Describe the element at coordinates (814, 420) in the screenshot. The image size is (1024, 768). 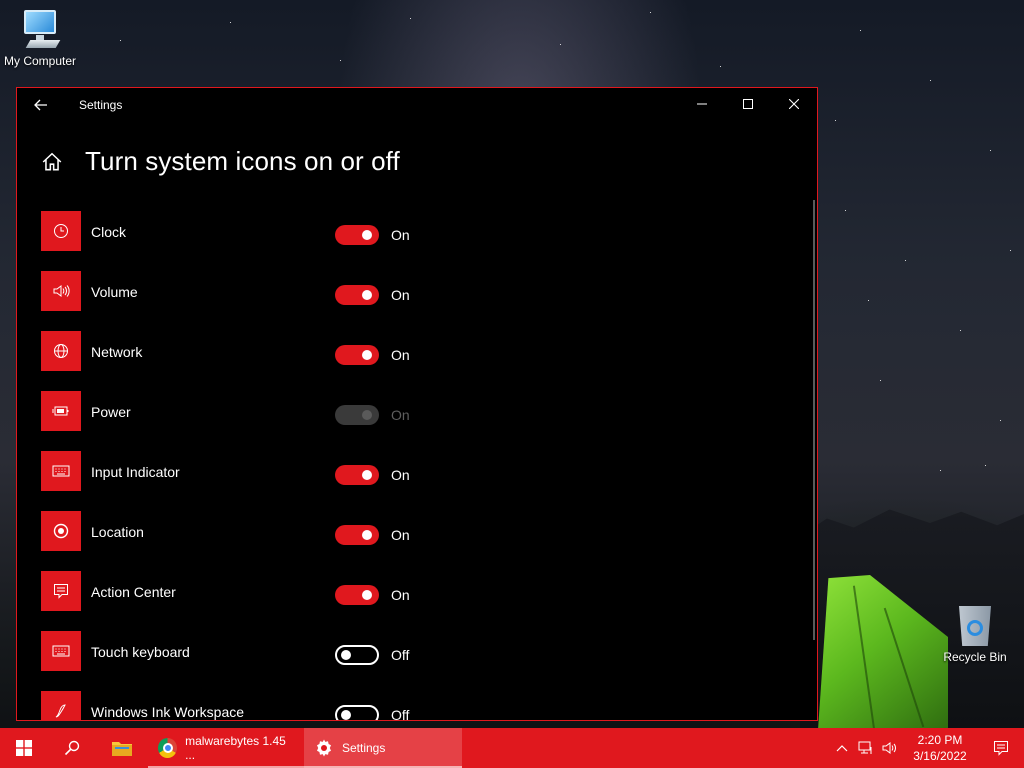
I see `scrollbar` at that location.